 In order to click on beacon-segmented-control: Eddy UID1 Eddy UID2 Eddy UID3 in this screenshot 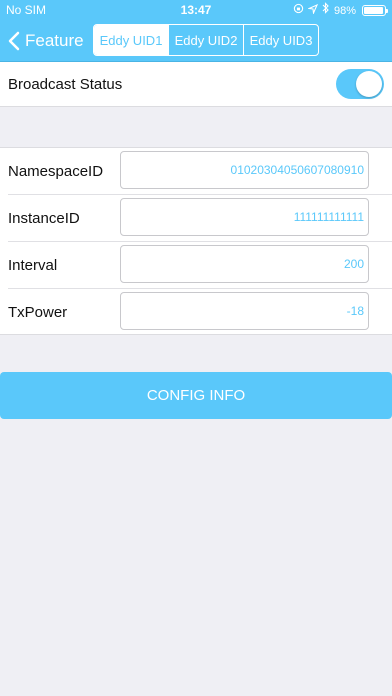, I will do `click(206, 40)`.